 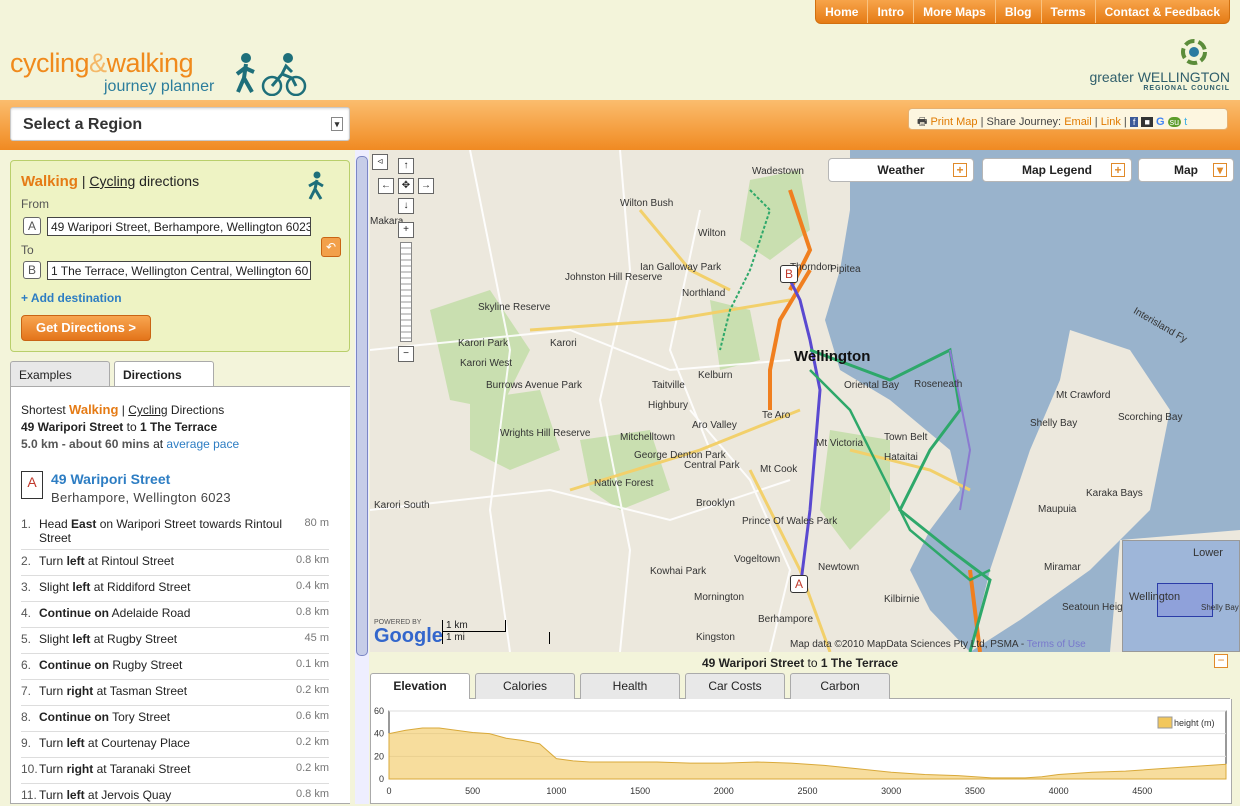 What do you see at coordinates (1134, 122) in the screenshot?
I see `facebook-icon: f` at bounding box center [1134, 122].